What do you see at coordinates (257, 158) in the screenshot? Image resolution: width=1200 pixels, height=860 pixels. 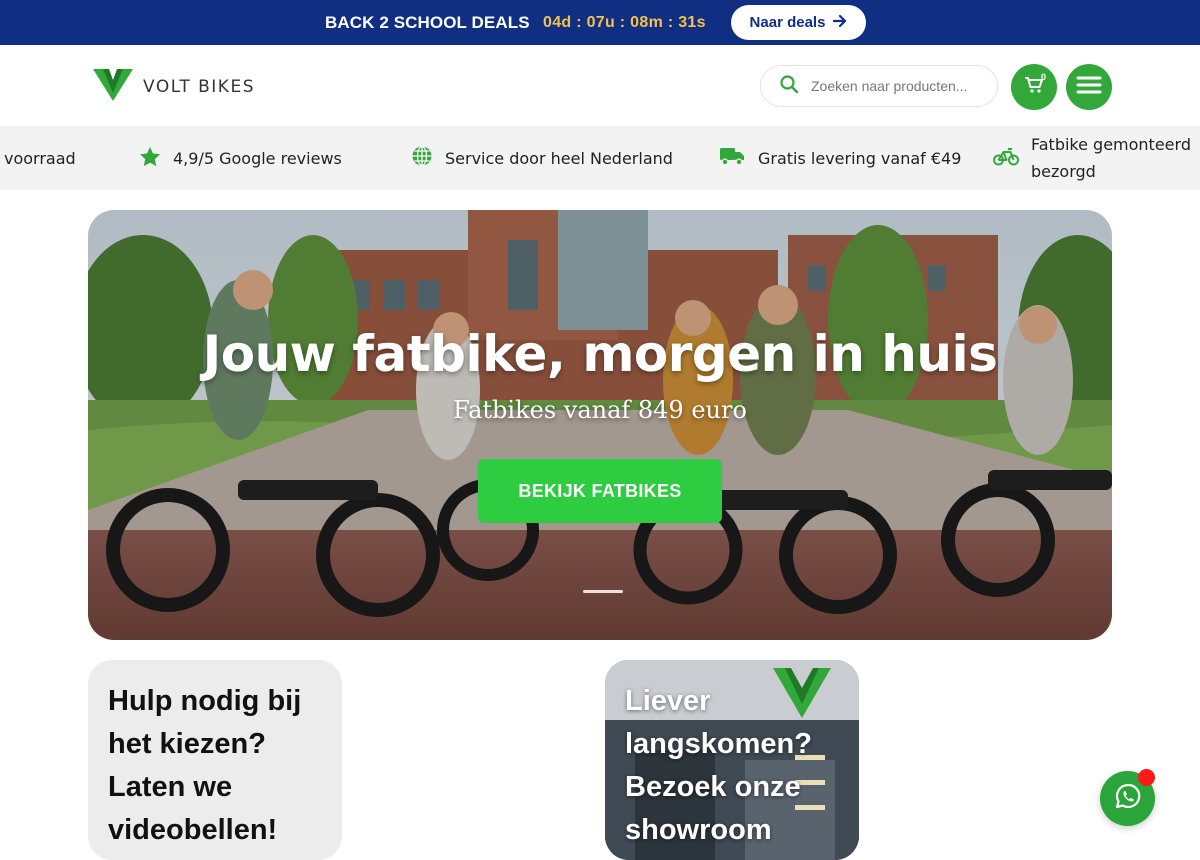 I see `usp-text: 4,9/5 Google reviews` at bounding box center [257, 158].